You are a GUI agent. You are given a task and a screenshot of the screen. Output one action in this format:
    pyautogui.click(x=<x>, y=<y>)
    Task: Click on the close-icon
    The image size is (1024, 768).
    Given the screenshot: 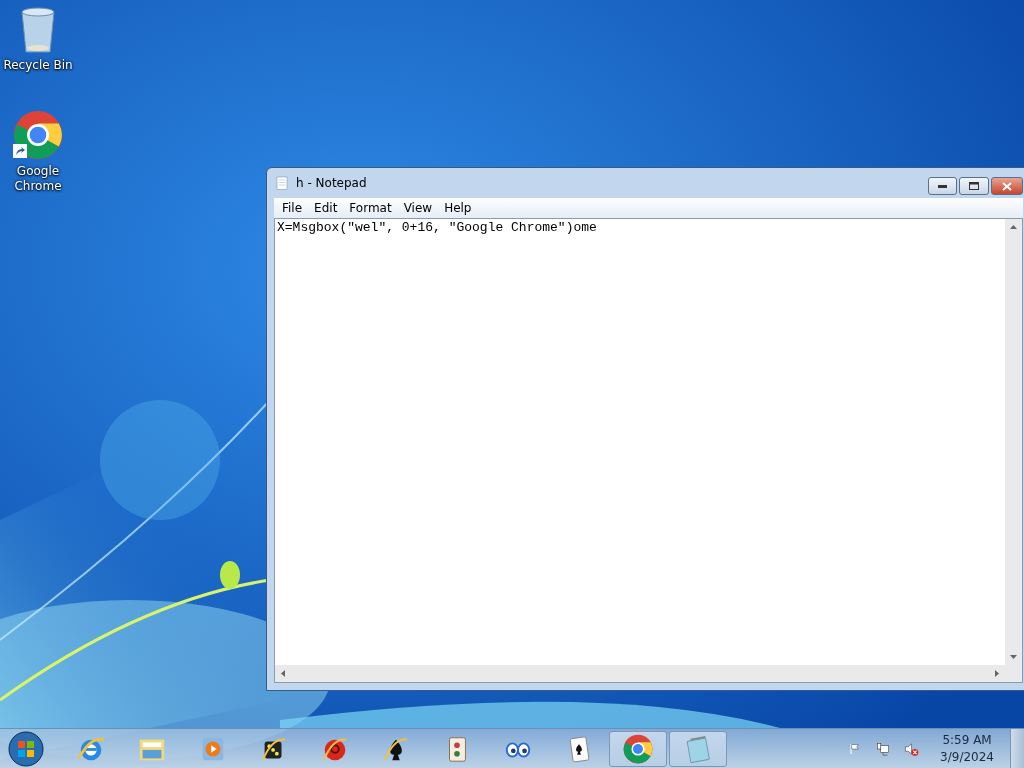 What is the action you would take?
    pyautogui.click(x=1007, y=186)
    